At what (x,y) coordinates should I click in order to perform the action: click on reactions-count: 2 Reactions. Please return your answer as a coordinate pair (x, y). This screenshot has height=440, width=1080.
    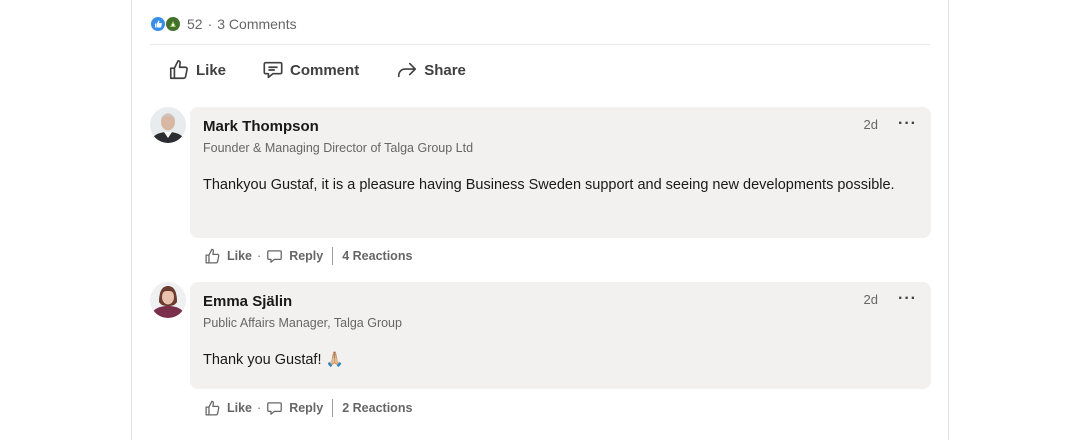
    Looking at the image, I should click on (377, 408).